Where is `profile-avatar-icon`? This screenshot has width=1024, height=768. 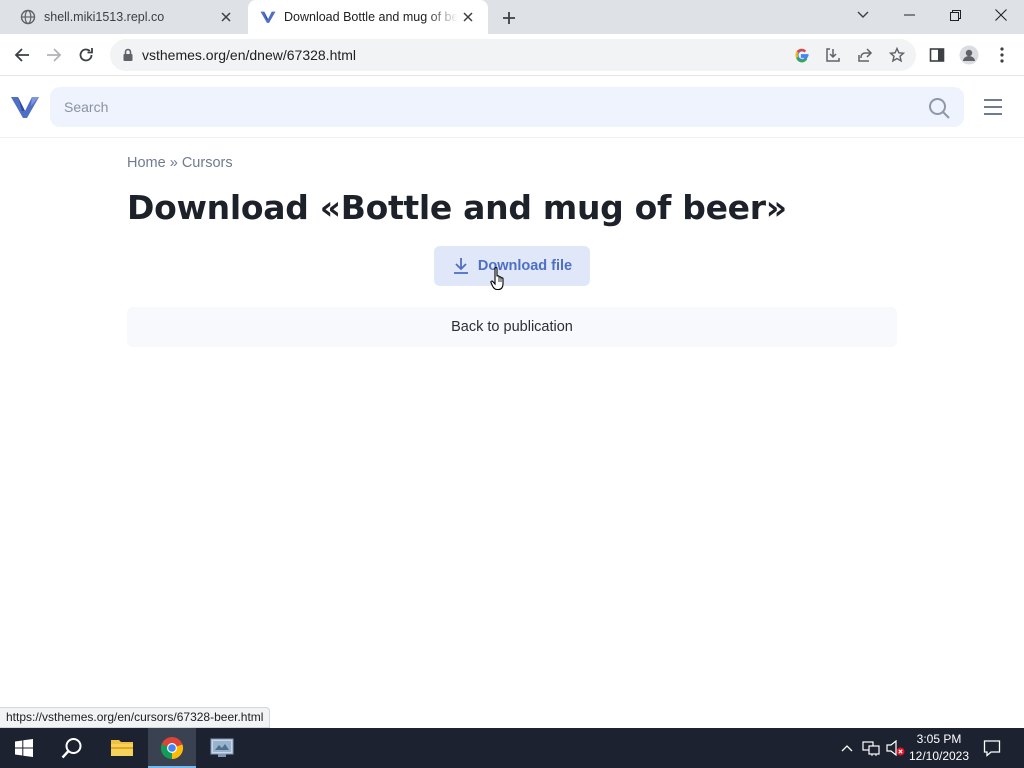
profile-avatar-icon is located at coordinates (969, 55).